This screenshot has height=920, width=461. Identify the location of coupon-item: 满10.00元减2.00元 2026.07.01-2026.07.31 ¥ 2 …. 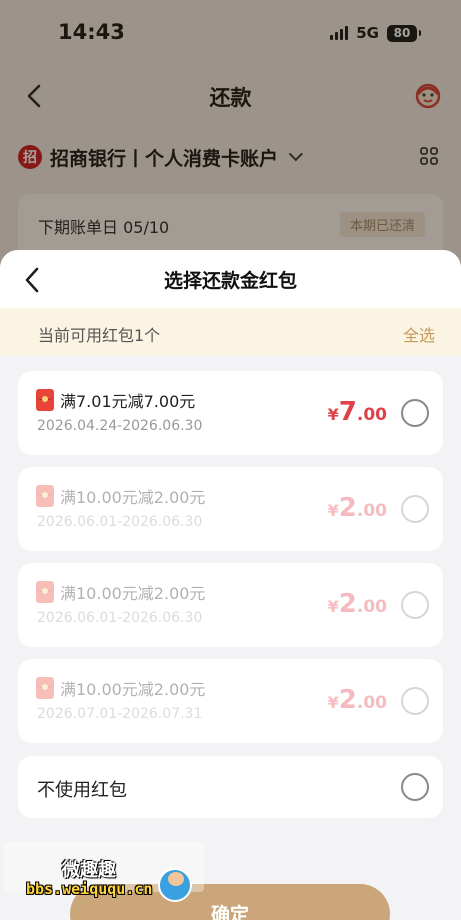
(230, 701).